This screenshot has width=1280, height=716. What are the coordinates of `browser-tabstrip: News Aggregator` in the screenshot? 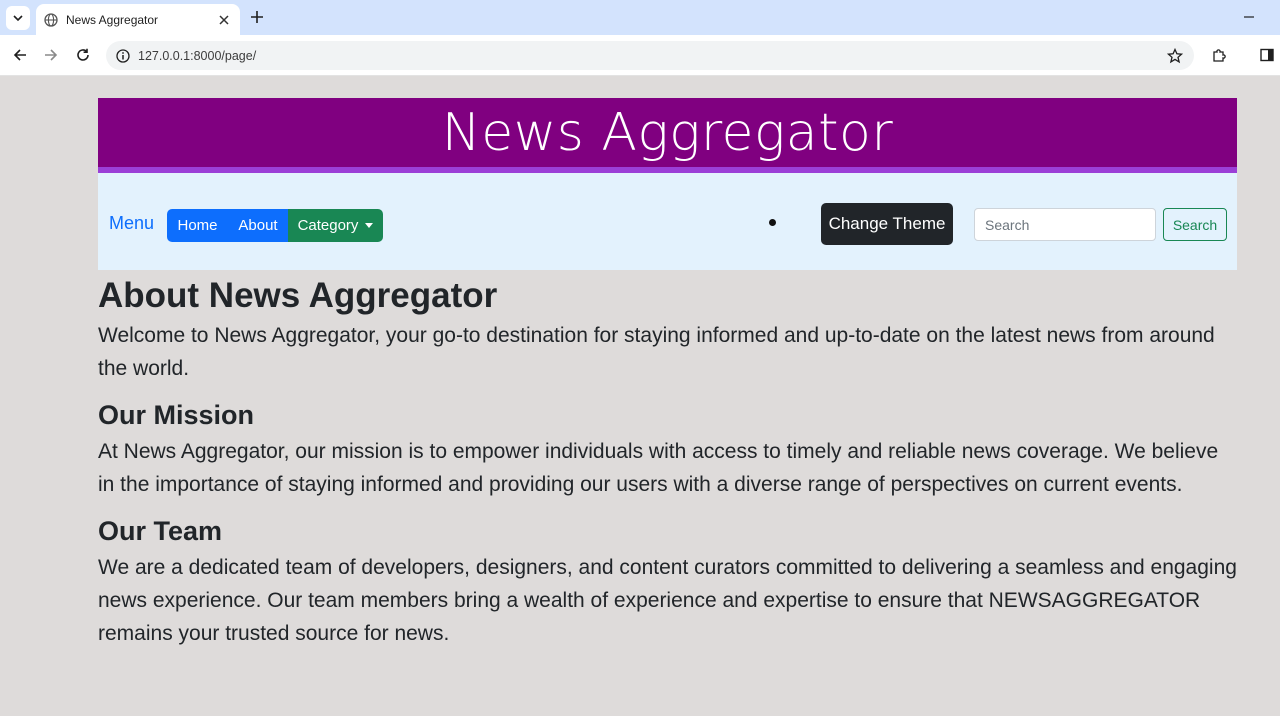 It's located at (640, 17).